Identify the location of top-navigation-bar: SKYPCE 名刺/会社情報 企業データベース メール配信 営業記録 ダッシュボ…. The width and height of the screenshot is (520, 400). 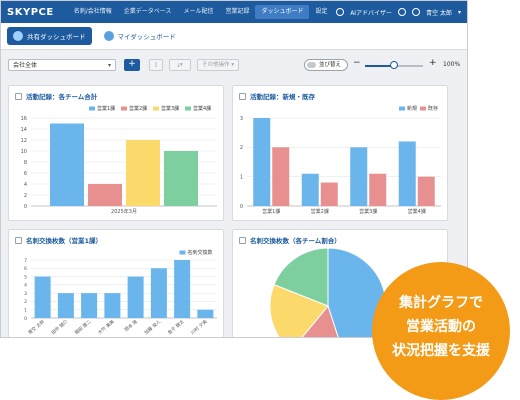
(234, 12).